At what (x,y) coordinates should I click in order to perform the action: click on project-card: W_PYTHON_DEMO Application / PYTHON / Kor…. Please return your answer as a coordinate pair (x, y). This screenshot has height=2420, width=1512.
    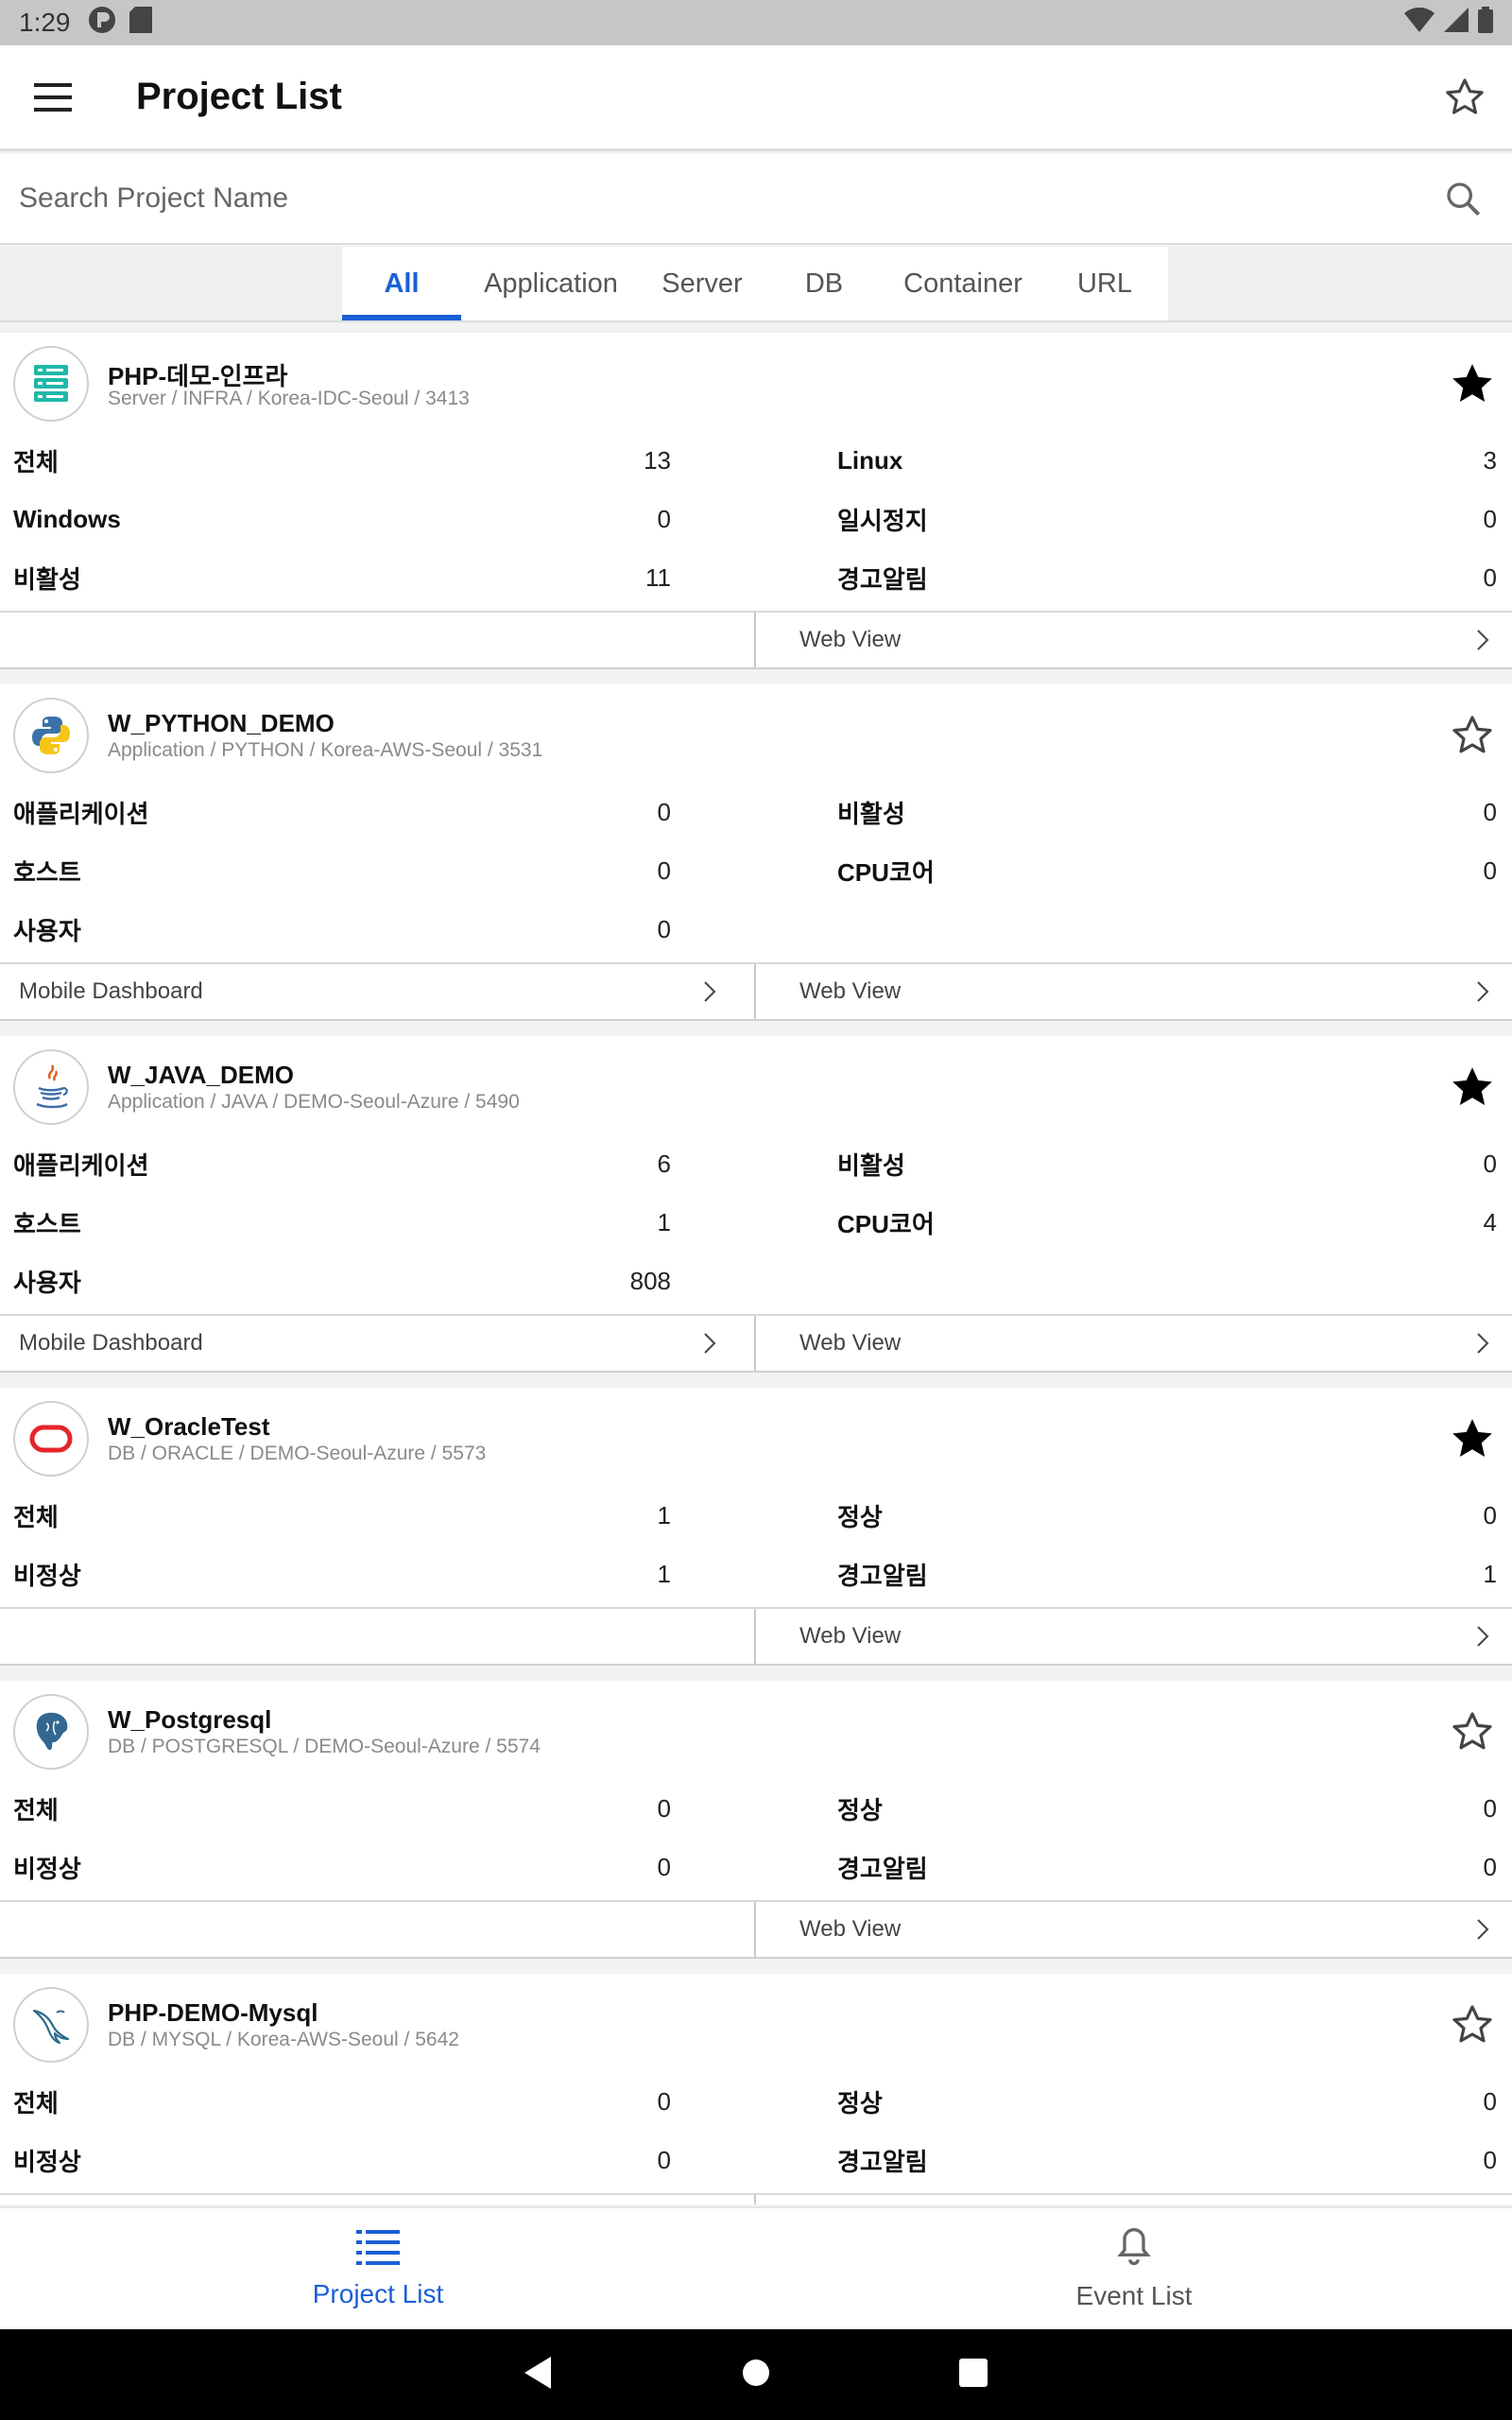
    Looking at the image, I should click on (756, 852).